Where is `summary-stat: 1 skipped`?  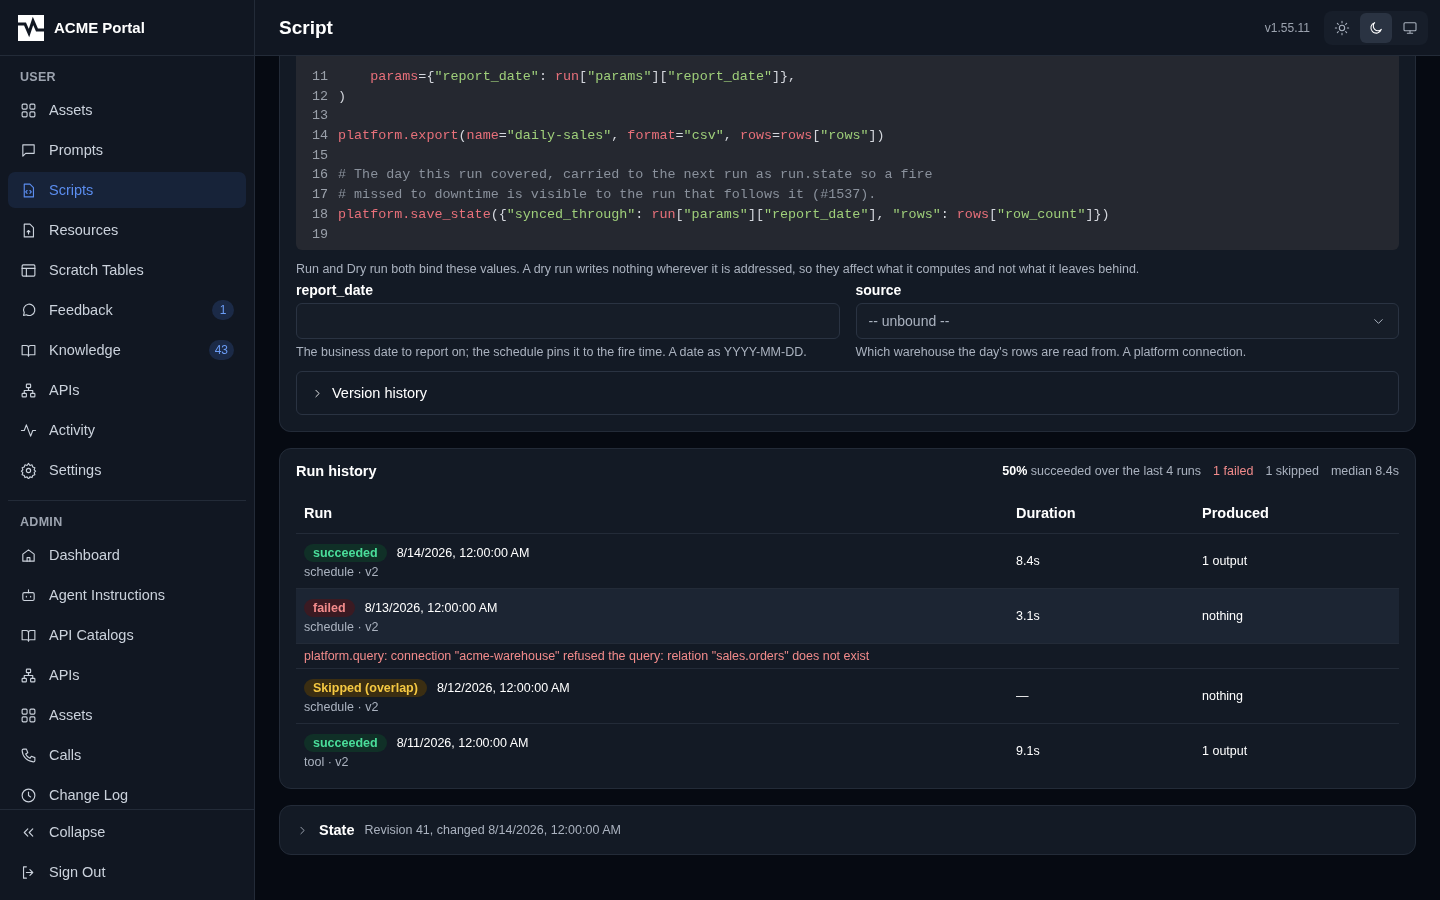 summary-stat: 1 skipped is located at coordinates (1292, 471).